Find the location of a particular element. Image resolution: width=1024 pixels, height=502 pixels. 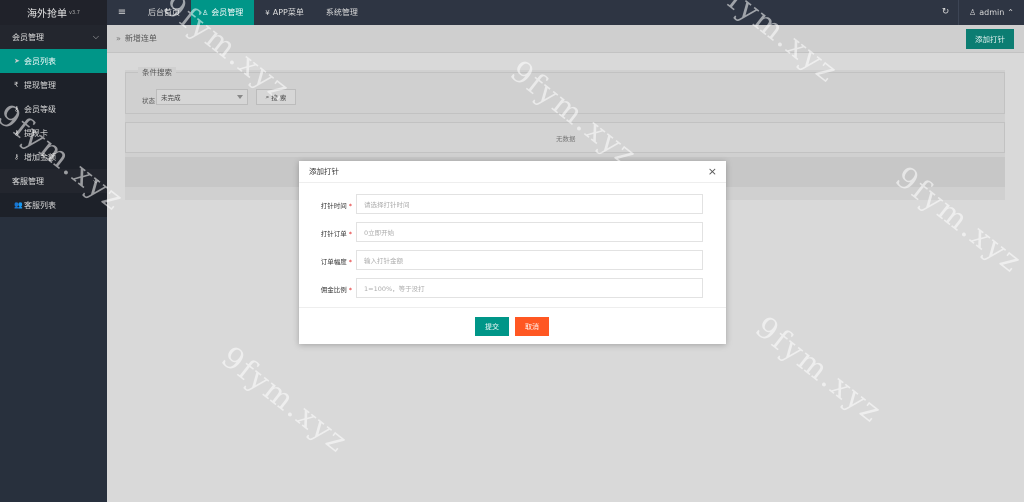

menu-toggle-icon: ≡ is located at coordinates (122, 12).